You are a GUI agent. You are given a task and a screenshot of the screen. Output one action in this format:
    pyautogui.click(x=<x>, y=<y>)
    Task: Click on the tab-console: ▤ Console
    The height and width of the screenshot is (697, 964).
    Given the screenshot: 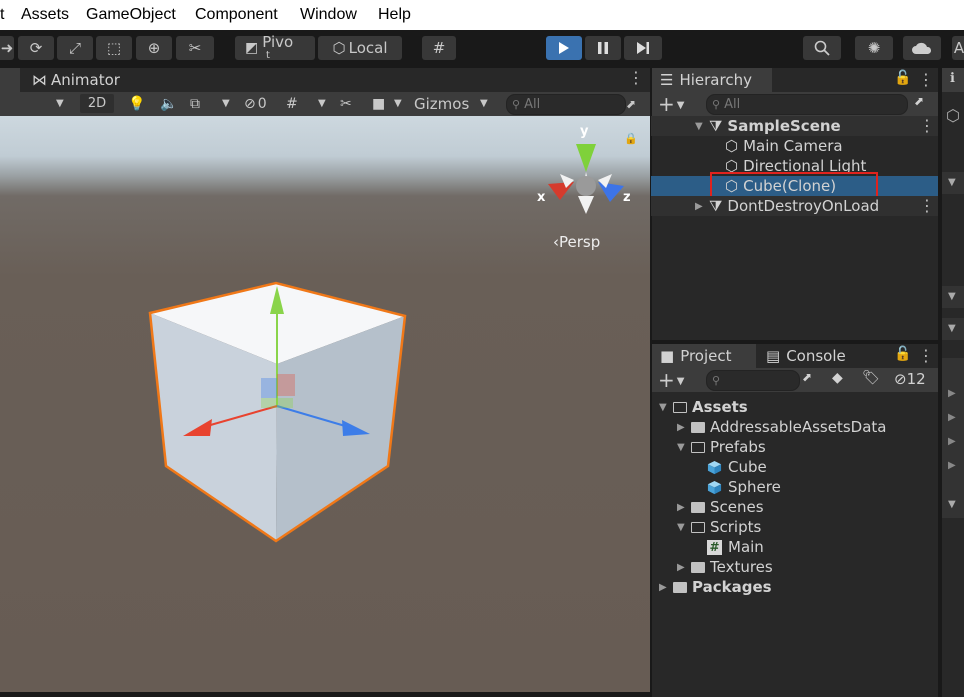 What is the action you would take?
    pyautogui.click(x=813, y=356)
    